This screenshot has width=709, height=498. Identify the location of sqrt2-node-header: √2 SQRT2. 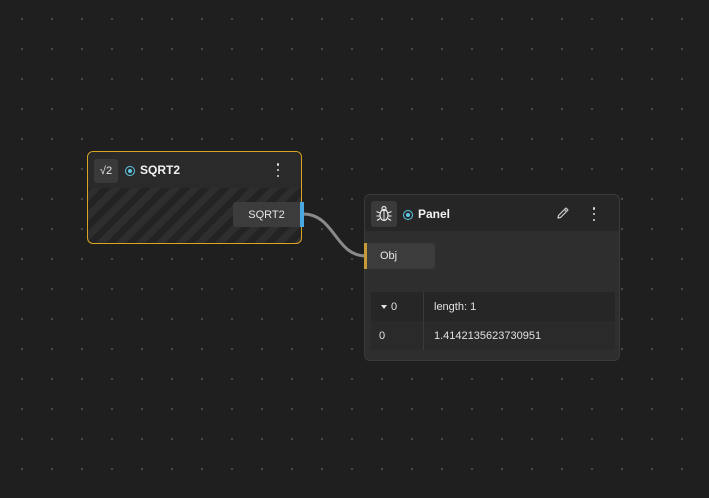
(194, 170).